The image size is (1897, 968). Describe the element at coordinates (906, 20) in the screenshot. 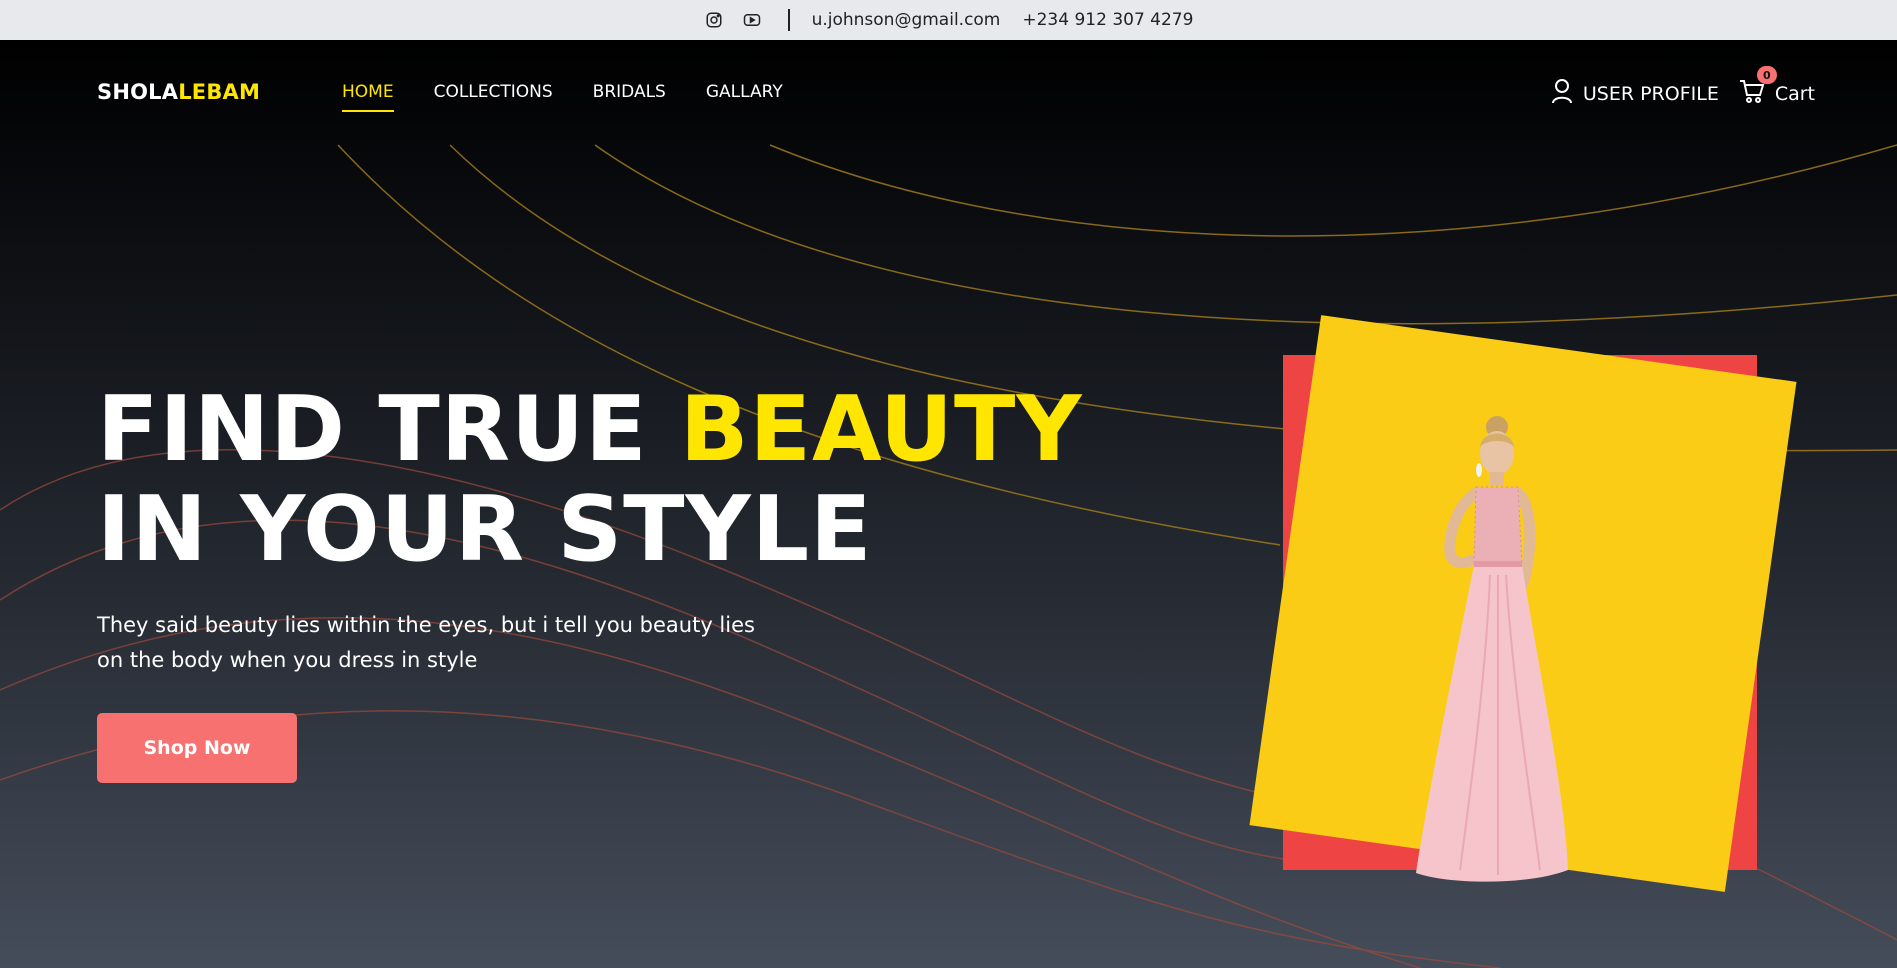

I see `contact-email: u.johnson@gmail.com` at that location.